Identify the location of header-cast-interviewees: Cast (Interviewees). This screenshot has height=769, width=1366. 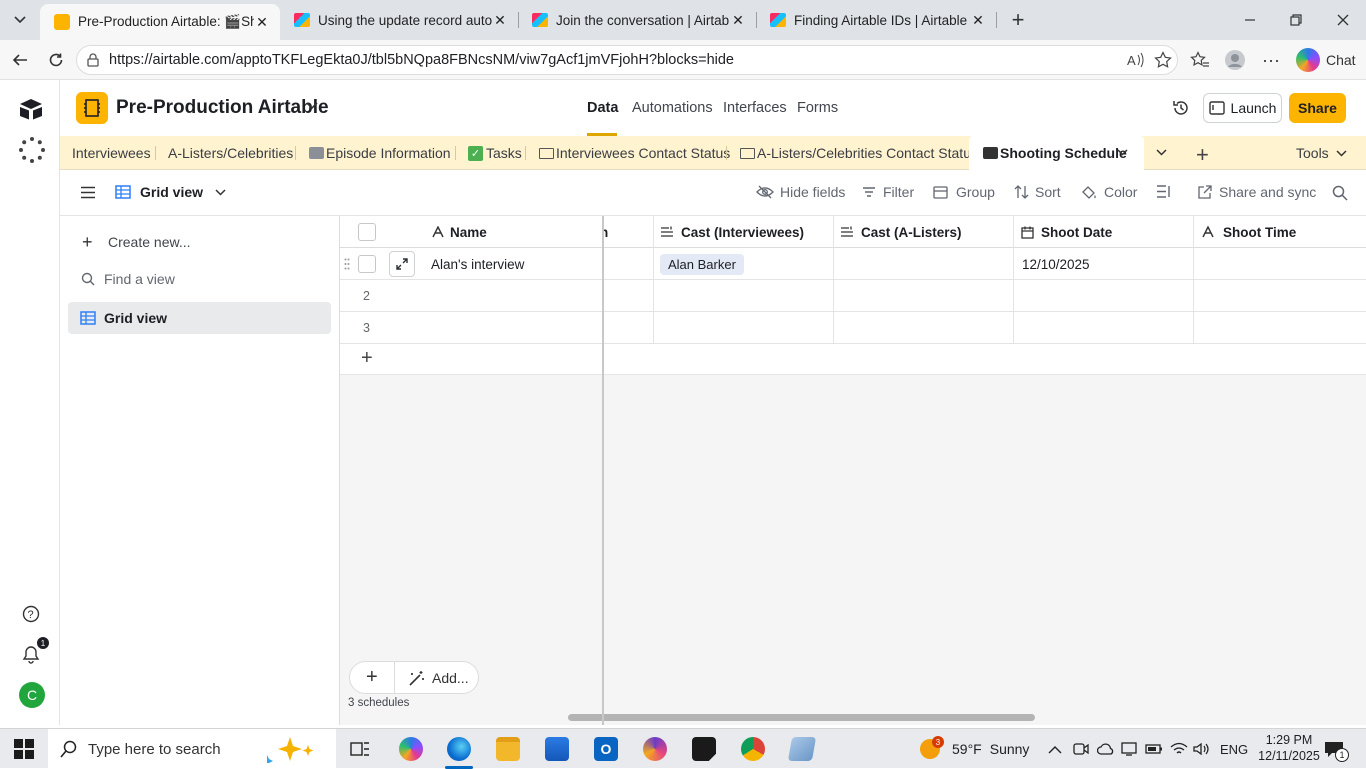
(744, 232).